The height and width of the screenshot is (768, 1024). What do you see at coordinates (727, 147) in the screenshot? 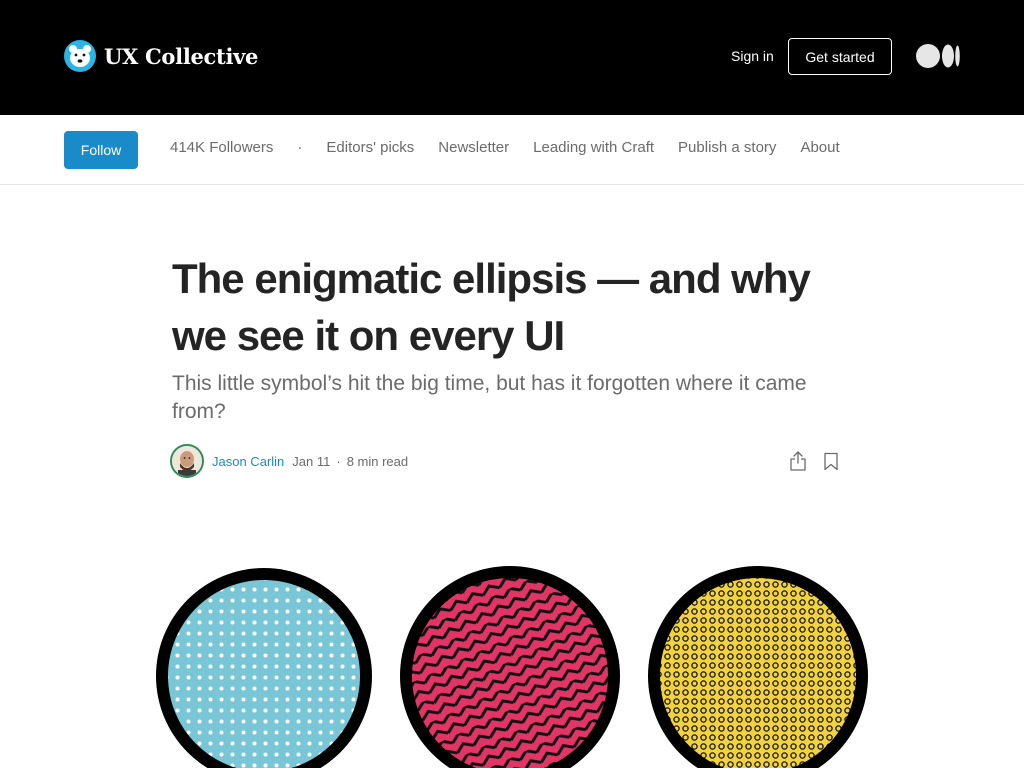
I see `nav-link-publish-a-story: Publish a story` at bounding box center [727, 147].